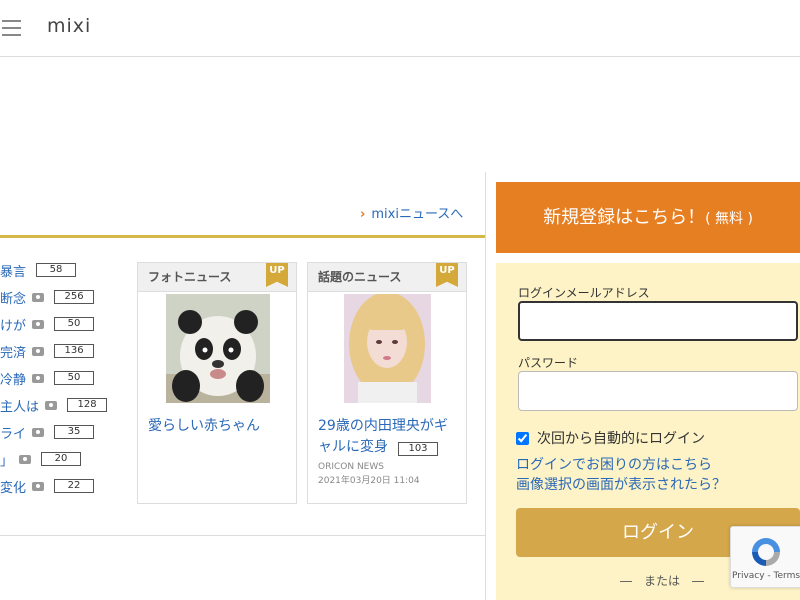 The image size is (800, 600). What do you see at coordinates (6, 459) in the screenshot?
I see `ranking-title: 」` at bounding box center [6, 459].